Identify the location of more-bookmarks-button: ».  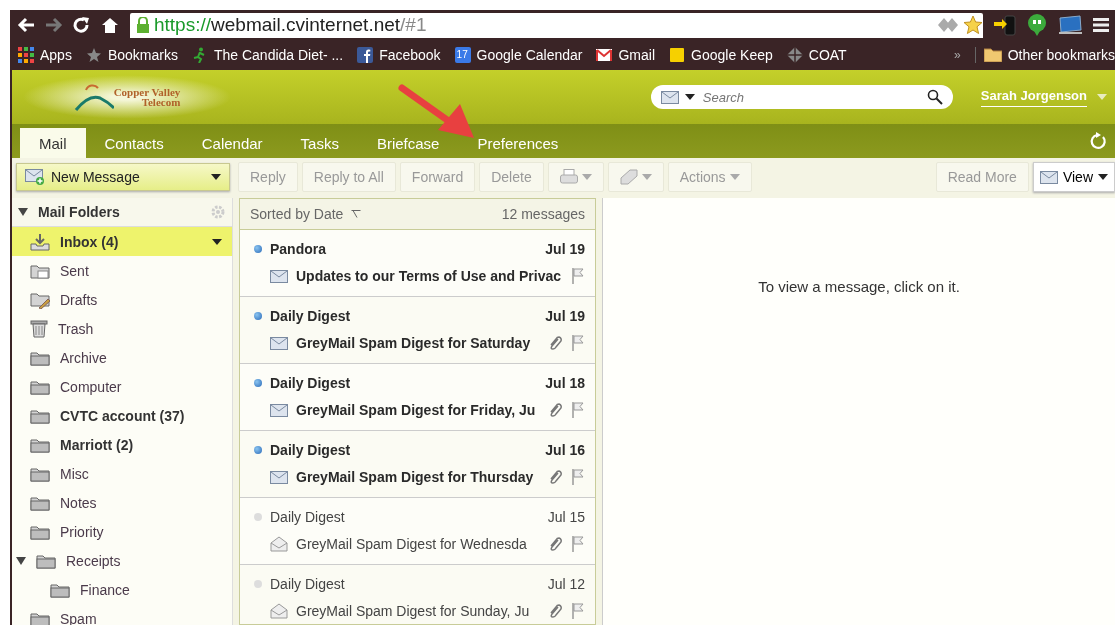
(957, 55).